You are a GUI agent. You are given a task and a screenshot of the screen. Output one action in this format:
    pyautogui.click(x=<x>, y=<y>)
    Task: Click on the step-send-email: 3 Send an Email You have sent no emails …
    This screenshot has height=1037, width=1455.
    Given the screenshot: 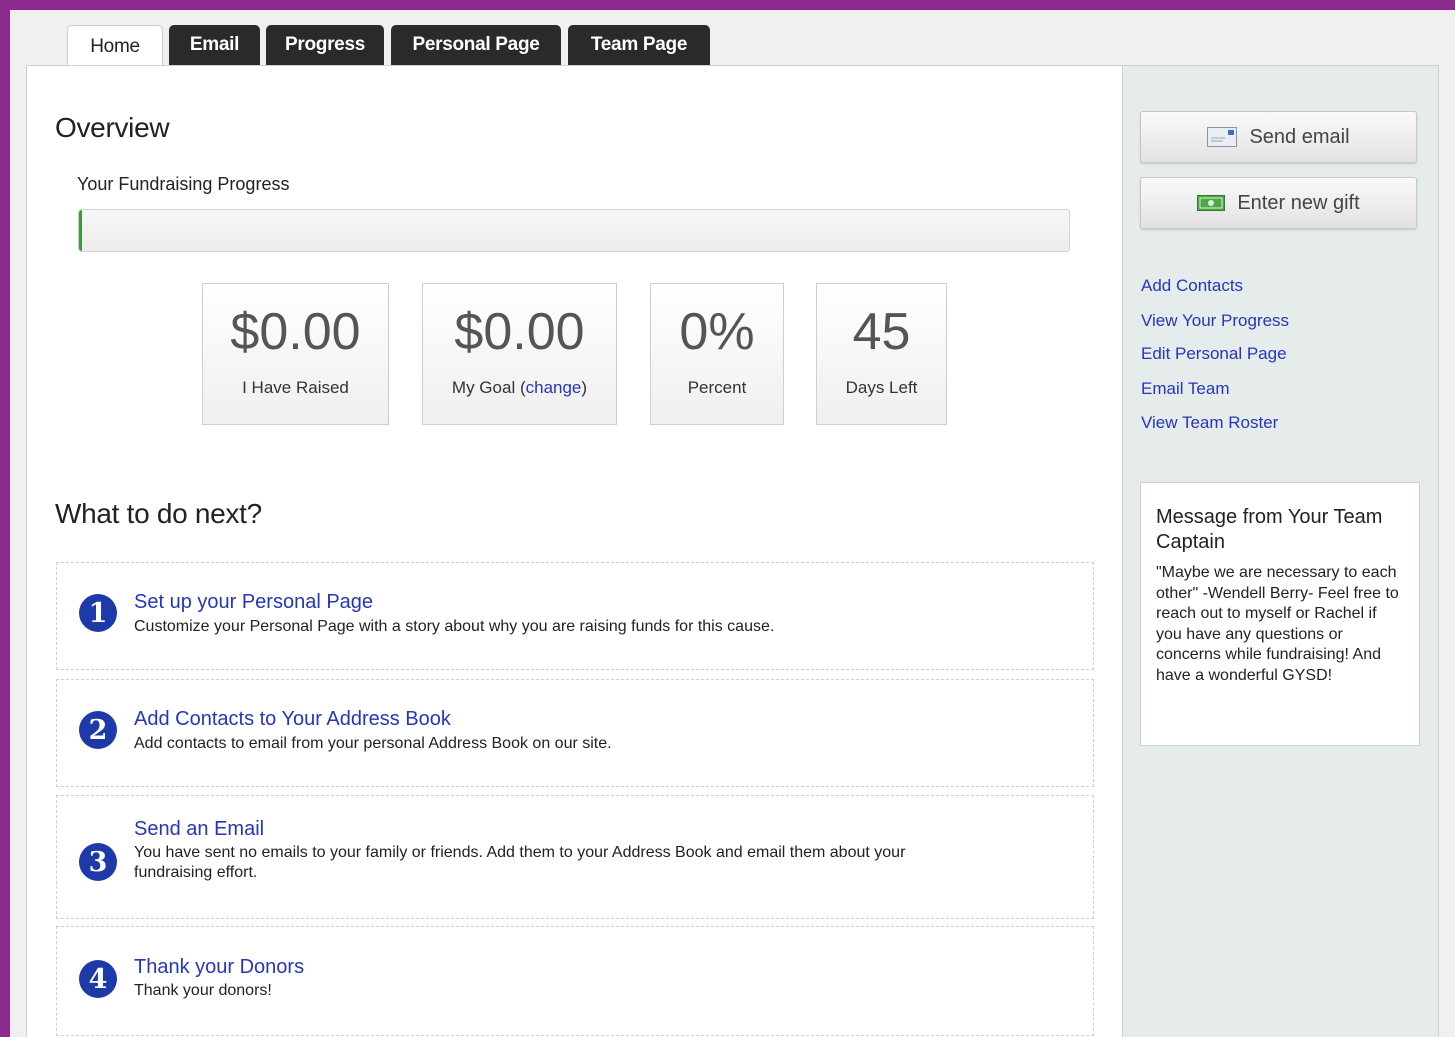 What is the action you would take?
    pyautogui.click(x=575, y=857)
    